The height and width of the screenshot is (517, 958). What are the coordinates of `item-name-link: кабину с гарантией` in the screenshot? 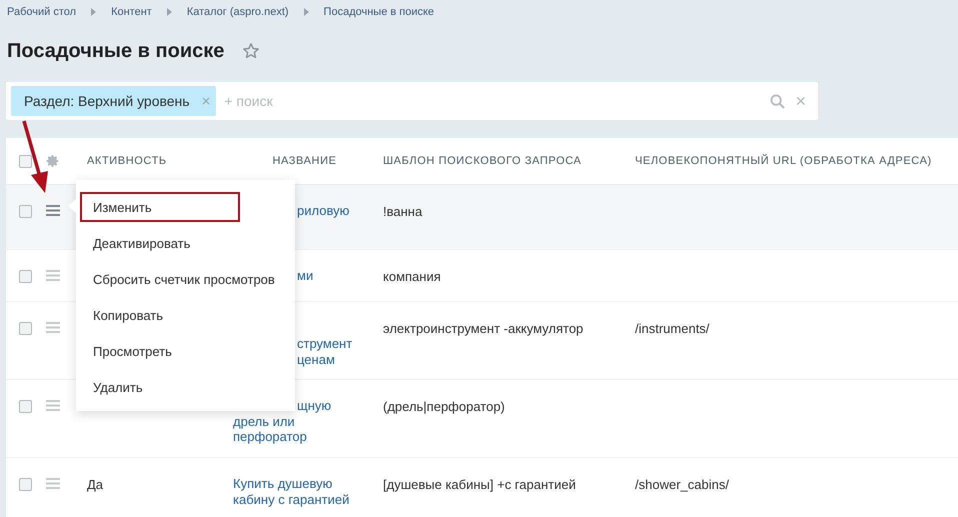 It's located at (291, 499).